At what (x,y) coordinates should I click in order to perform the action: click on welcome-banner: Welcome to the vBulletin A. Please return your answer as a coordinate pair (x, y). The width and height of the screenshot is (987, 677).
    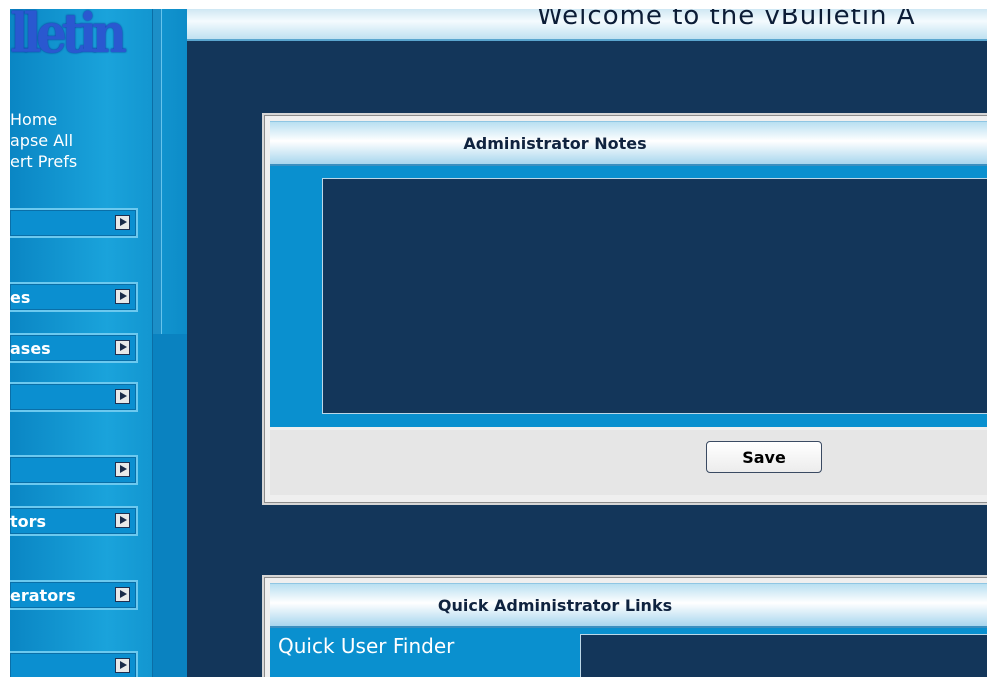
    Looking at the image, I should click on (587, 25).